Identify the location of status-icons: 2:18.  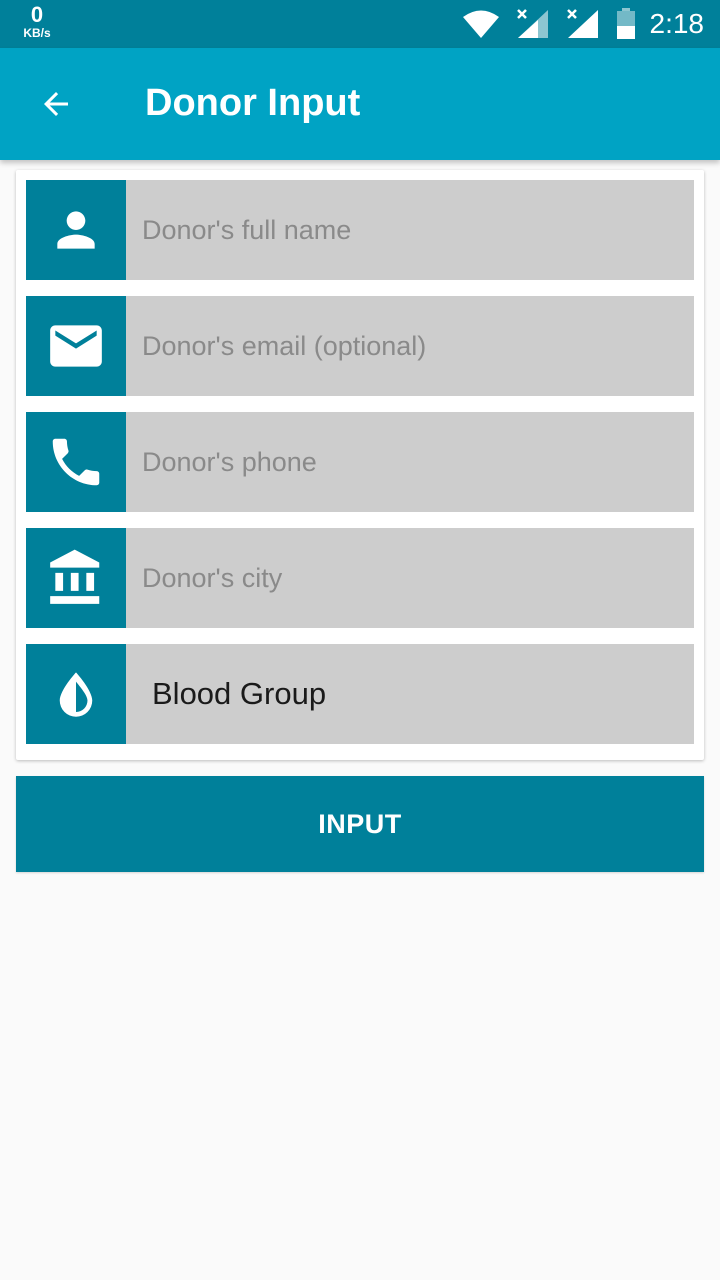
(575, 24).